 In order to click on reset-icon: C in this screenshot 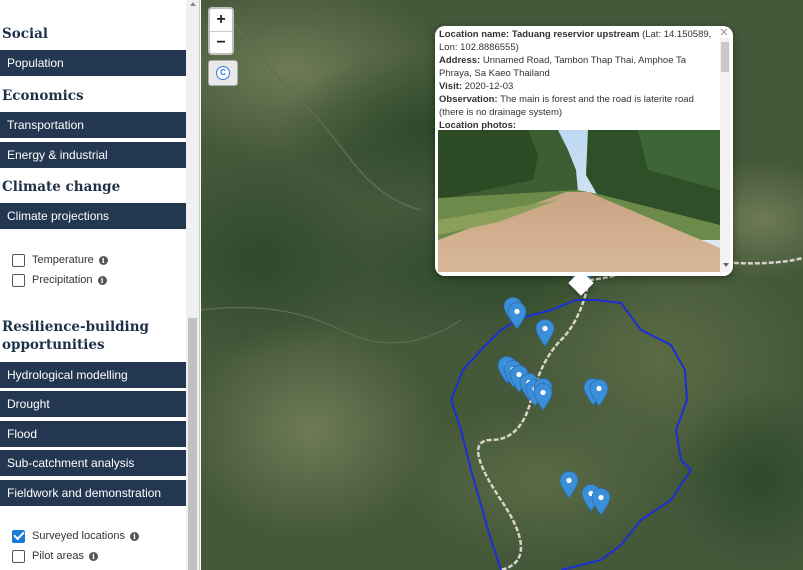, I will do `click(223, 73)`.